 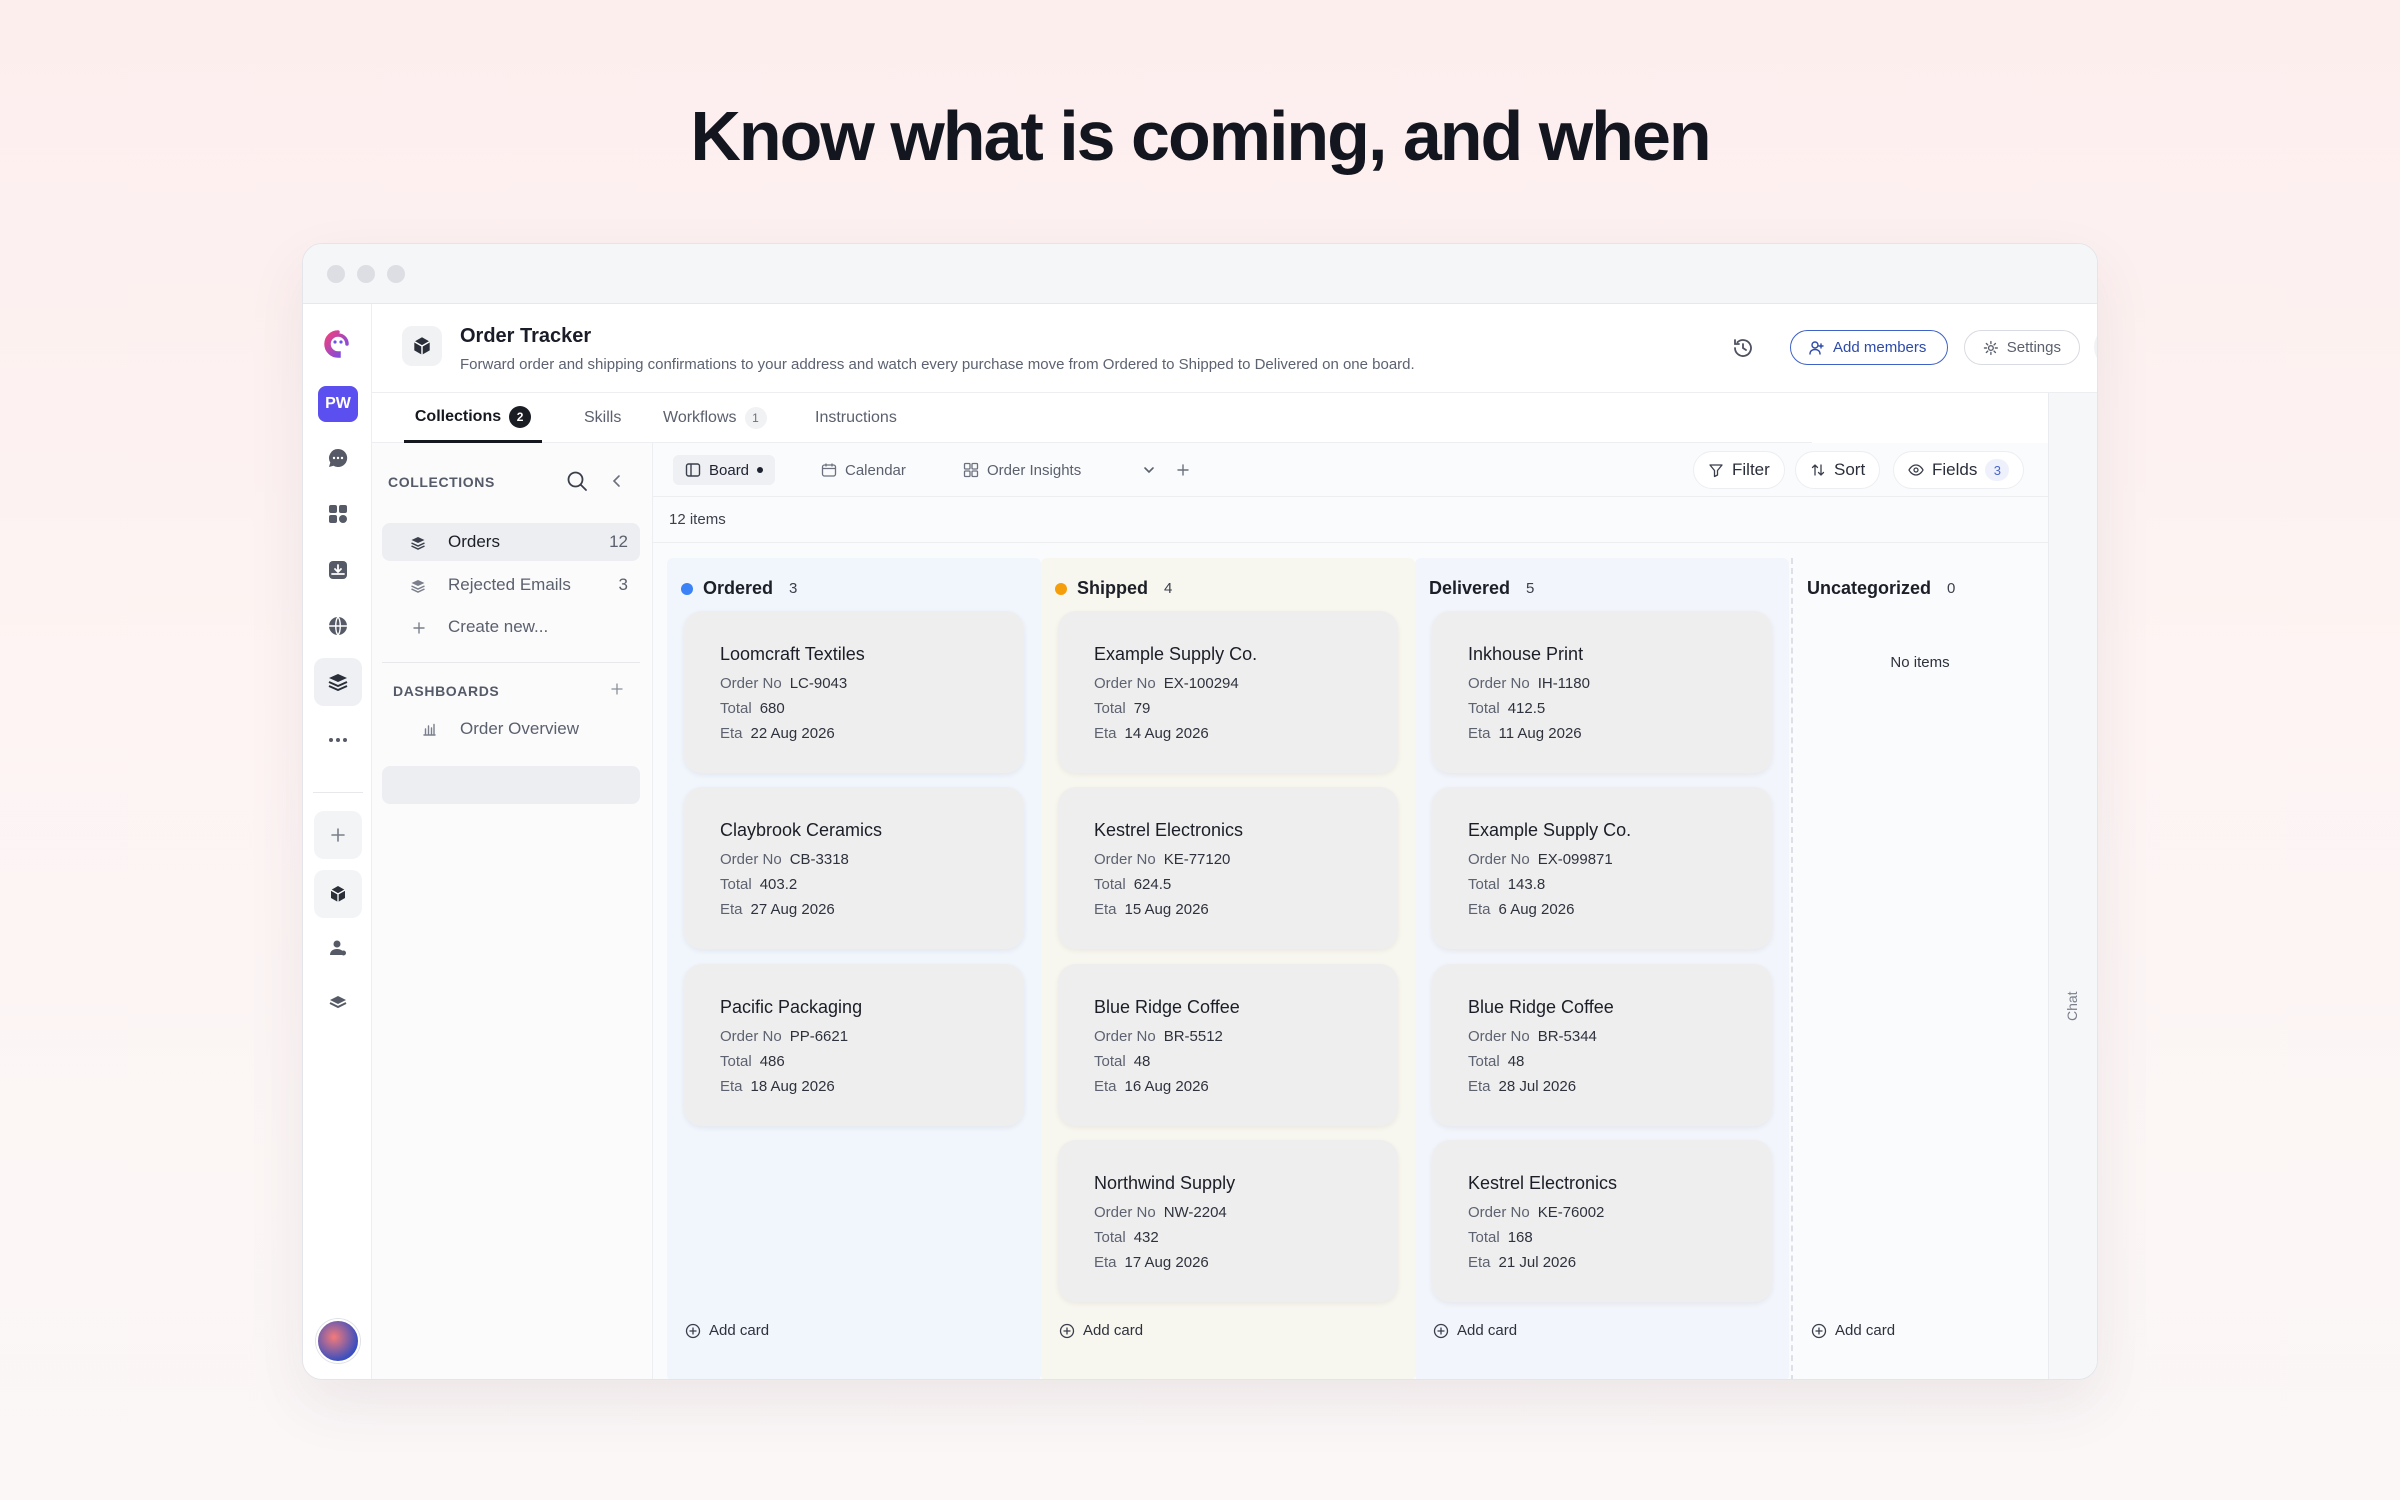 What do you see at coordinates (366, 274) in the screenshot?
I see `window-minimize-dot` at bounding box center [366, 274].